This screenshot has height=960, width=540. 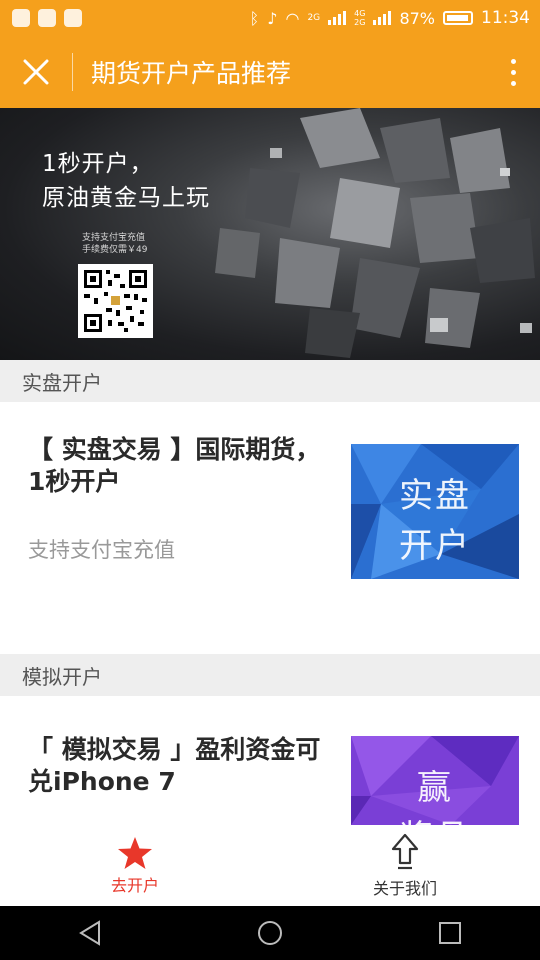 I want to click on thumb-text-demo-2: 奖品, so click(x=435, y=817).